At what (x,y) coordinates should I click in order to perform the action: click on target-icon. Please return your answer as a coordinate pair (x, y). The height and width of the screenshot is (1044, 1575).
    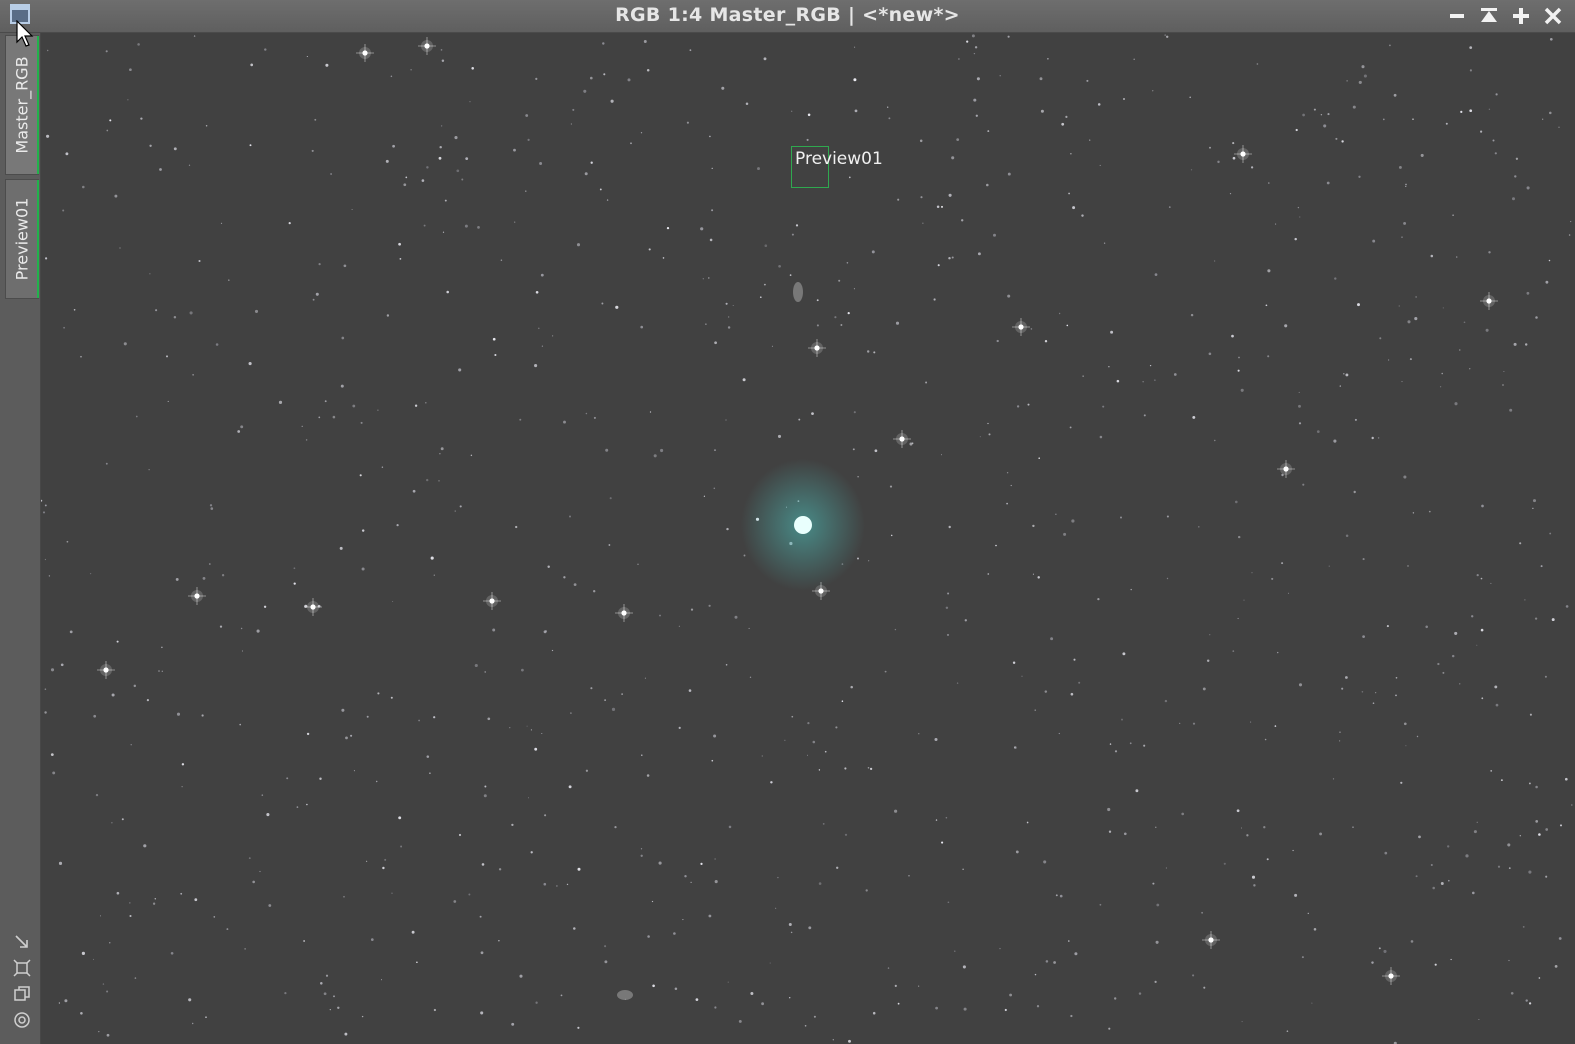
    Looking at the image, I should click on (22, 1020).